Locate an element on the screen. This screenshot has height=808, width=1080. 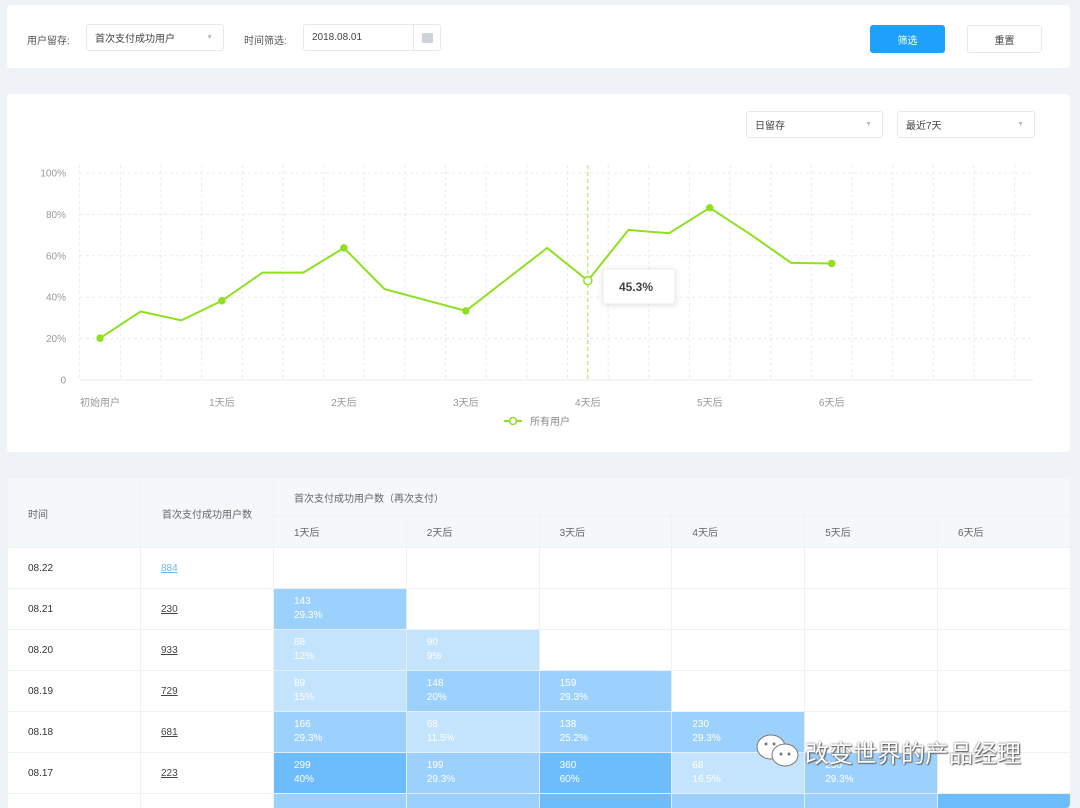
cell-percent: 60% is located at coordinates (570, 779).